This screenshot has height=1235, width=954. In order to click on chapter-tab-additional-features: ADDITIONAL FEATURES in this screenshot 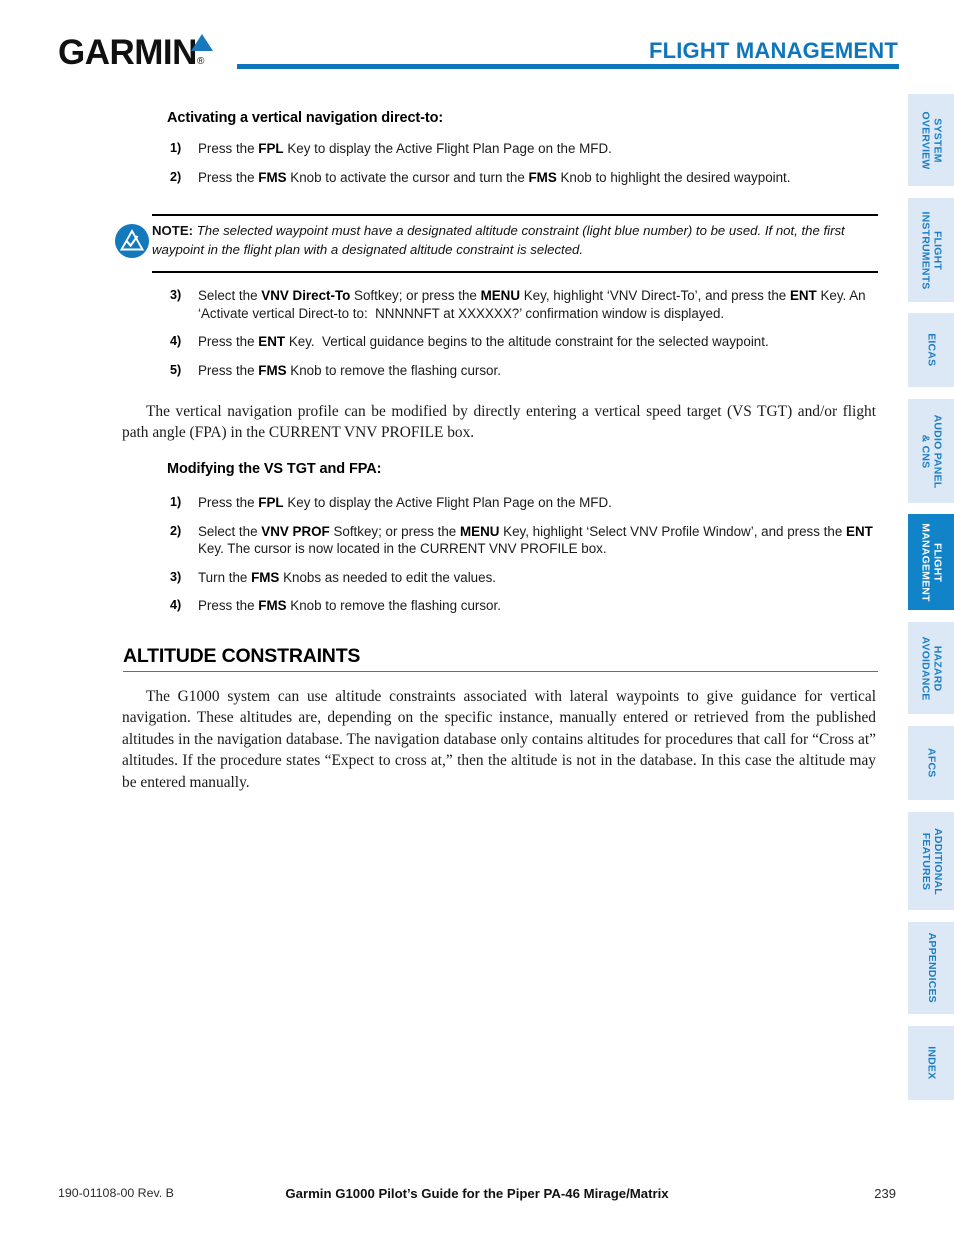, I will do `click(931, 861)`.